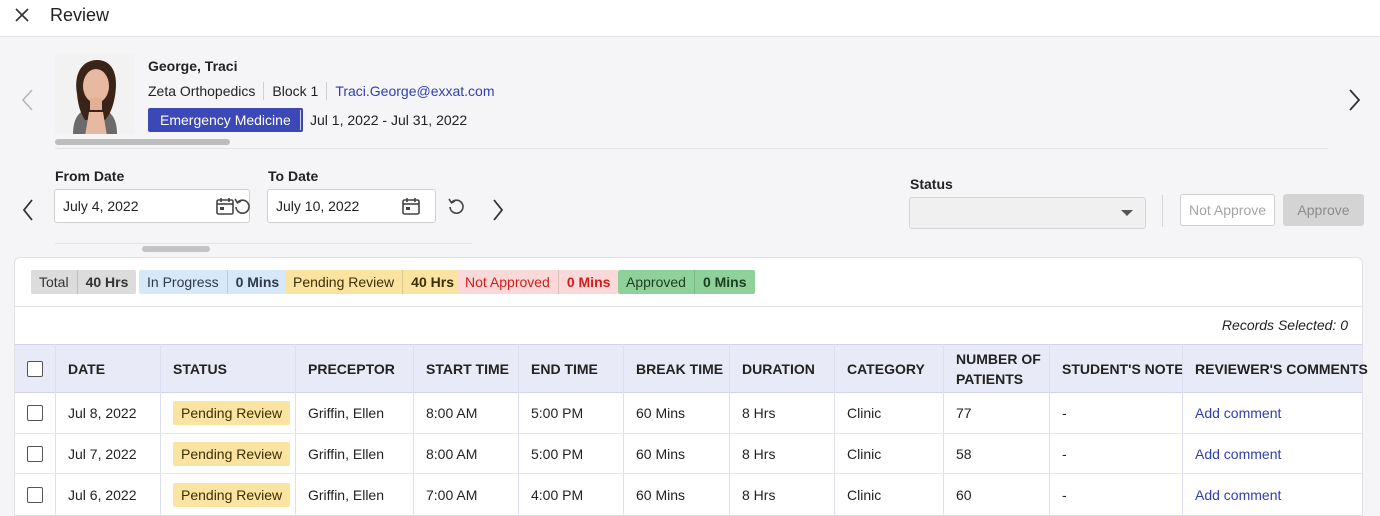 The image size is (1380, 516). Describe the element at coordinates (1275, 368) in the screenshot. I see `column-header-reviewers-comments: REVIEWER'S COMMENTS` at that location.